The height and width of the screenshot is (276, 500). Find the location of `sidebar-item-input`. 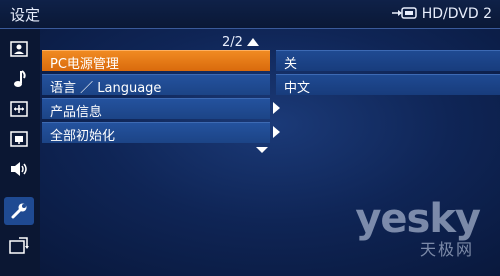

sidebar-item-input is located at coordinates (19, 246).